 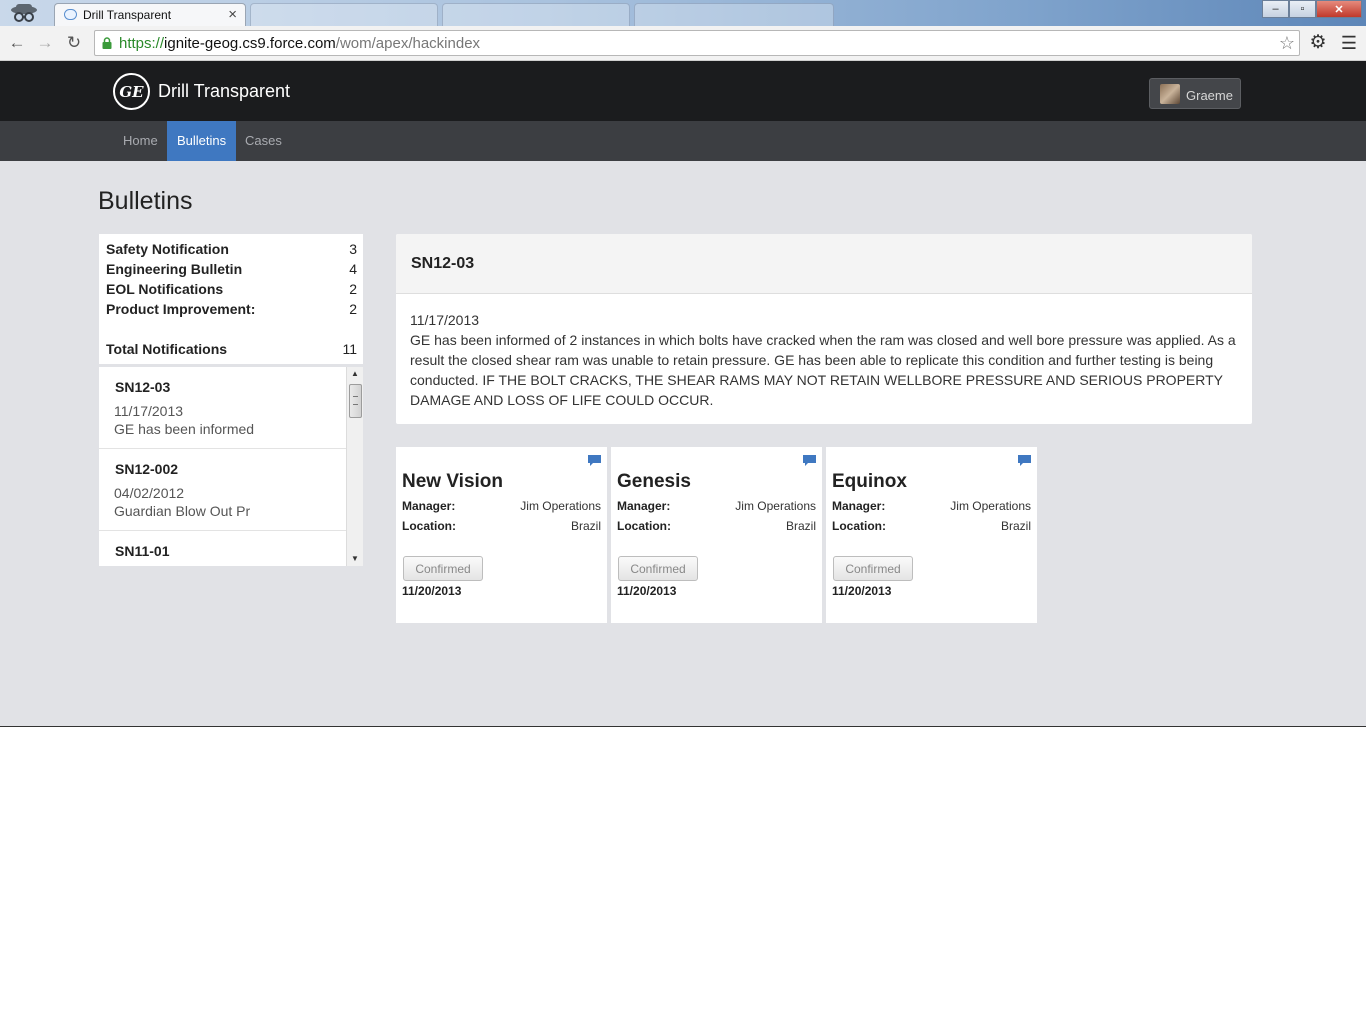 I want to click on nav-cases: Cases, so click(x=263, y=141).